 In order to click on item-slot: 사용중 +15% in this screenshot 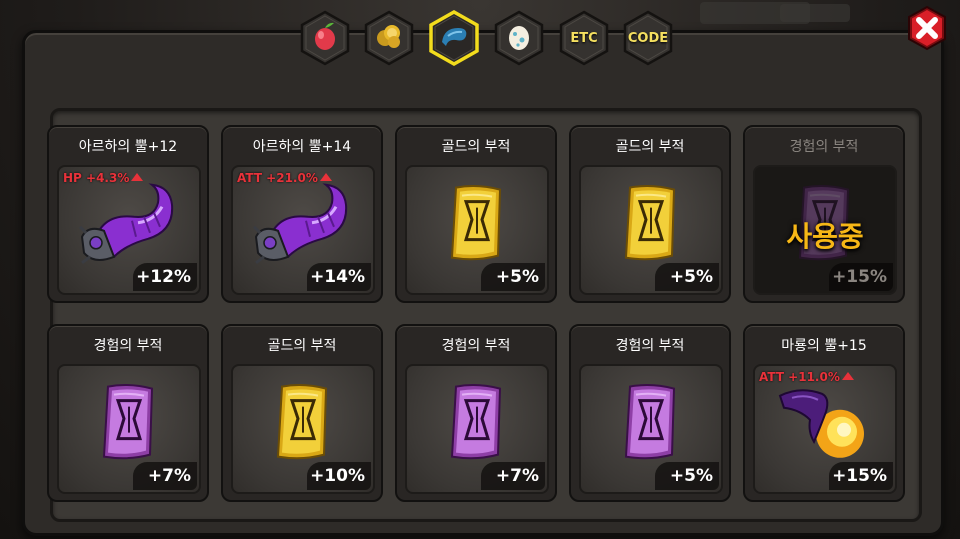, I will do `click(825, 230)`.